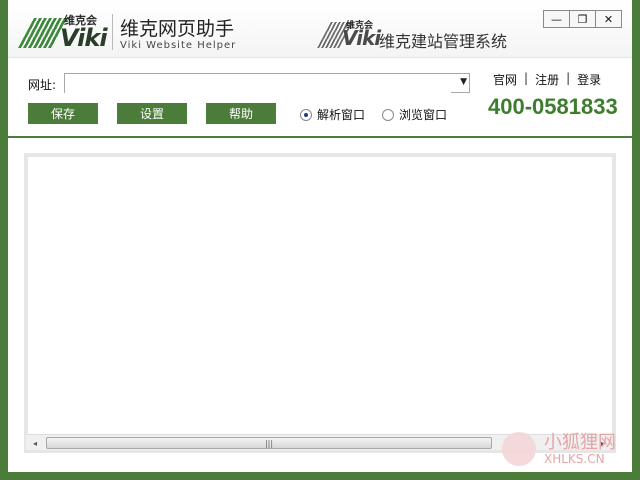 This screenshot has height=480, width=640. Describe the element at coordinates (423, 115) in the screenshot. I see `radio-browse-window-label: 浏览窗口` at that location.